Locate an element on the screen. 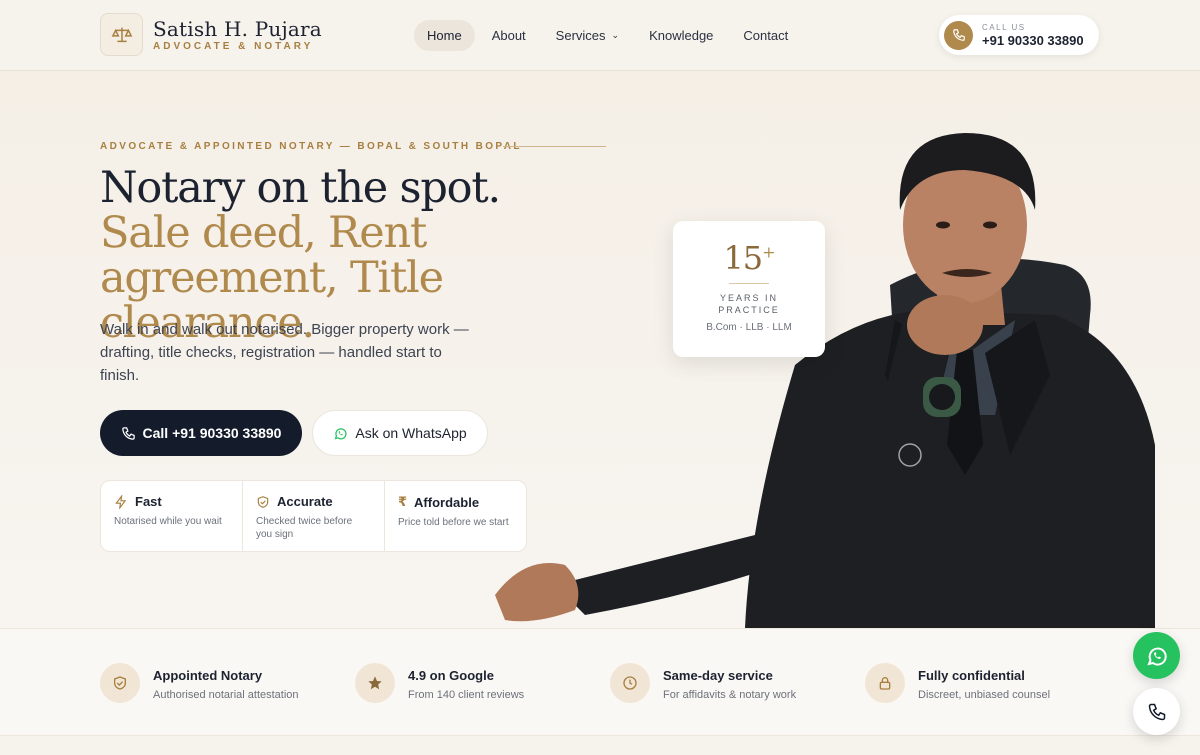 Image resolution: width=1200 pixels, height=755 pixels. lock-icon is located at coordinates (885, 683).